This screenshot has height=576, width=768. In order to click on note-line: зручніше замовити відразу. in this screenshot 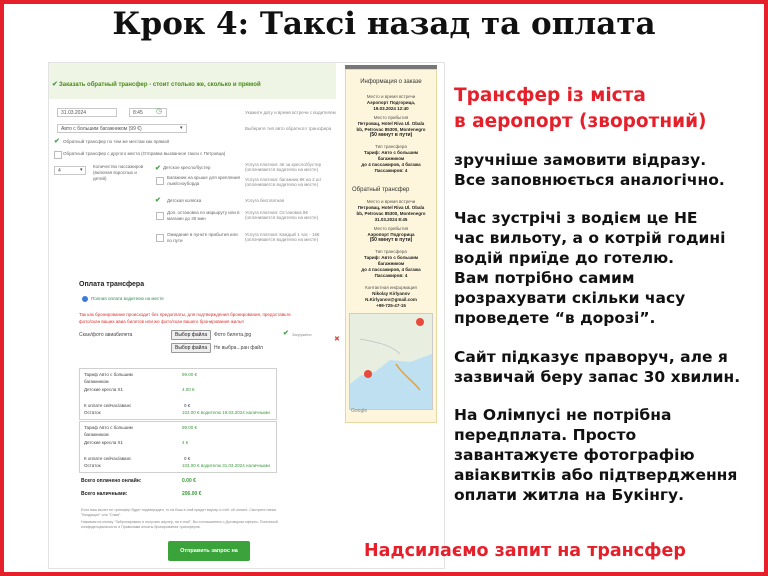, I will do `click(580, 160)`.